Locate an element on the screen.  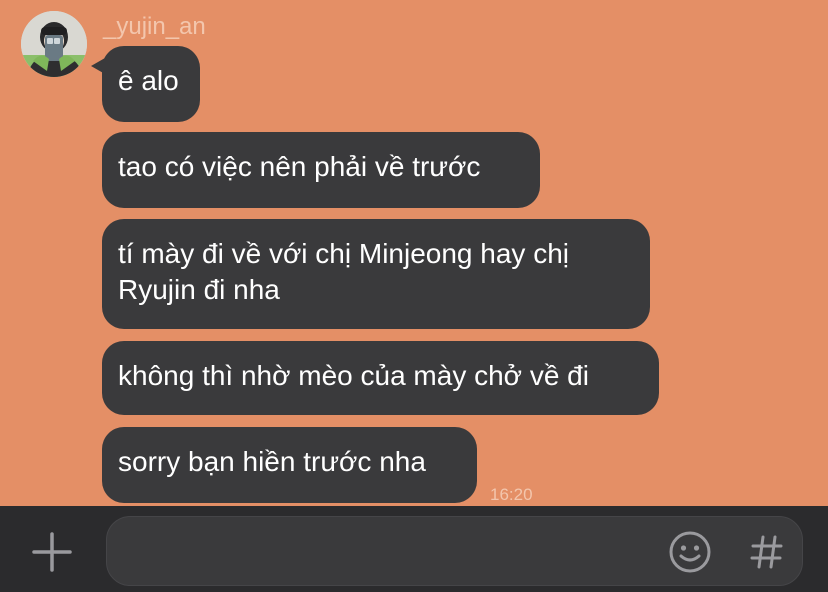
message-input-container is located at coordinates (454, 551).